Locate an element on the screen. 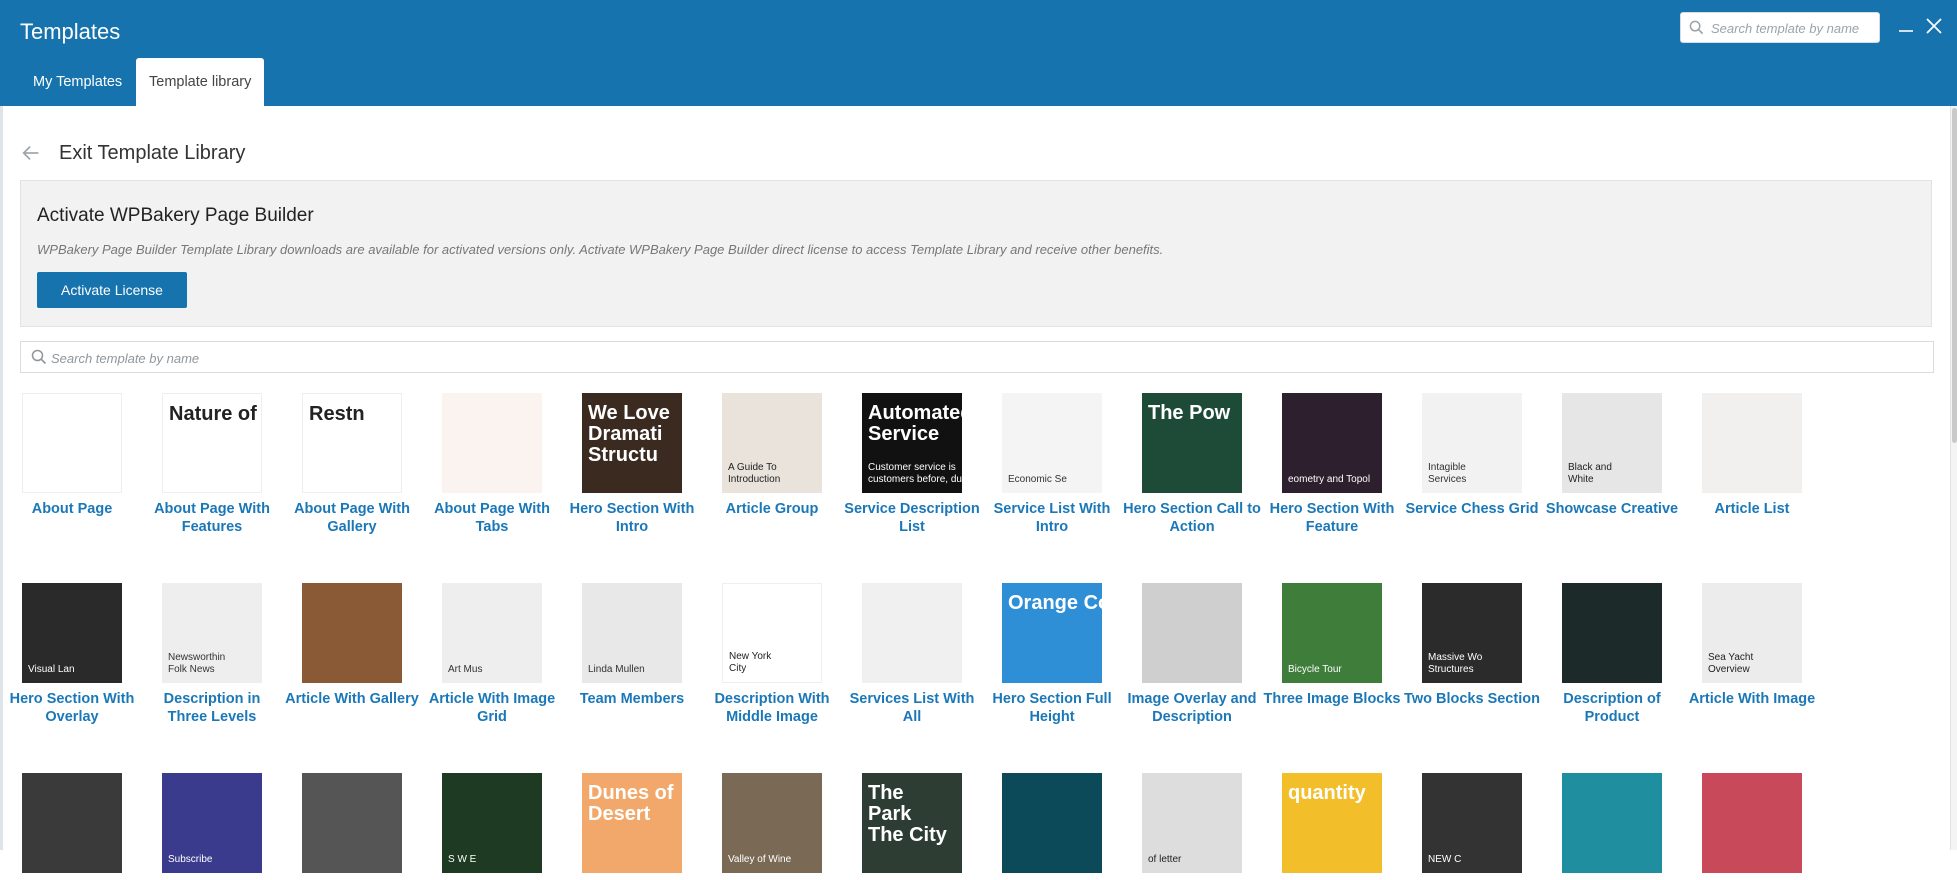 The height and width of the screenshot is (880, 1957). template-name: Service Description List is located at coordinates (912, 518).